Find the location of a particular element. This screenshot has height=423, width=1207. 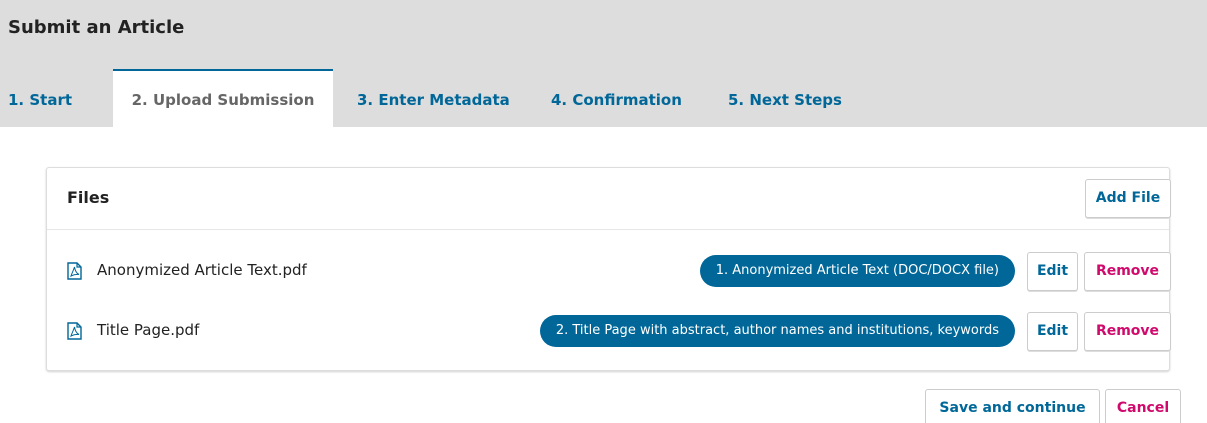

page-title: Submit an Article is located at coordinates (96, 27).